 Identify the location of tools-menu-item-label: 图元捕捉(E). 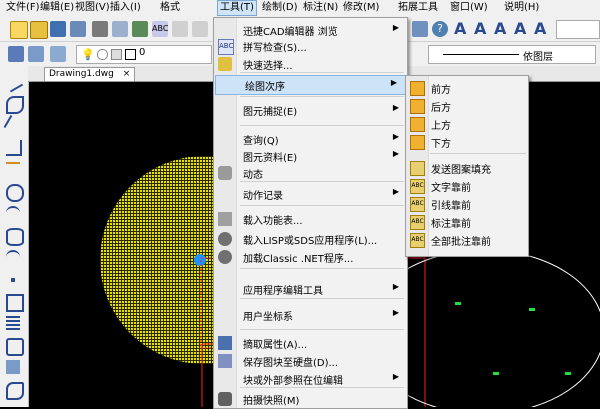
(270, 112).